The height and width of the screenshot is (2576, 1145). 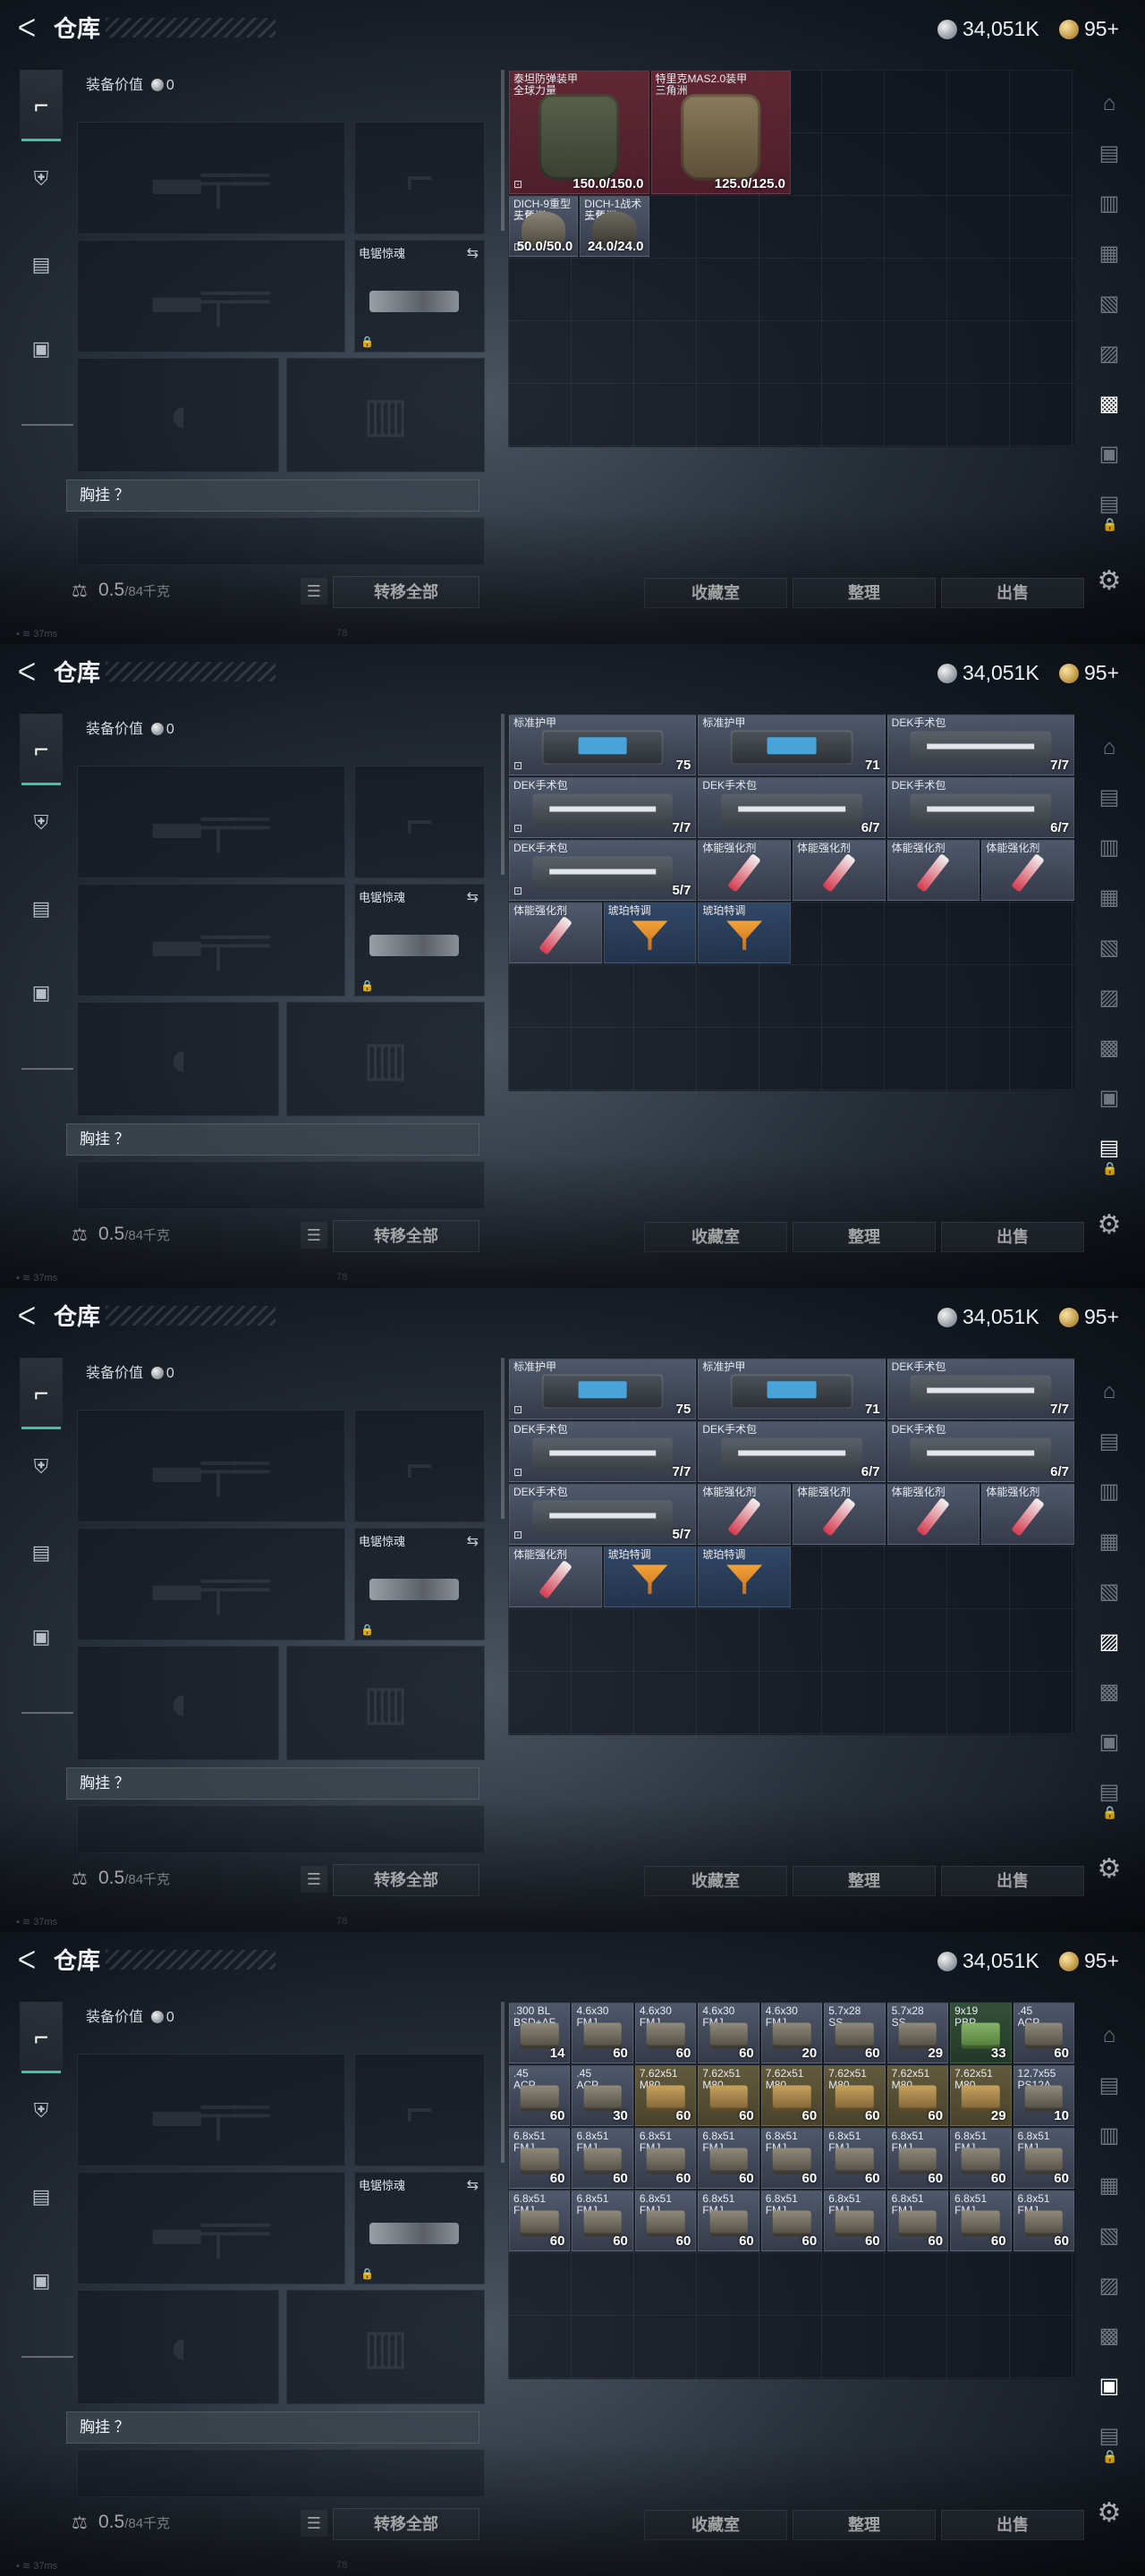 What do you see at coordinates (503, 2082) in the screenshot?
I see `grid-scrollbar` at bounding box center [503, 2082].